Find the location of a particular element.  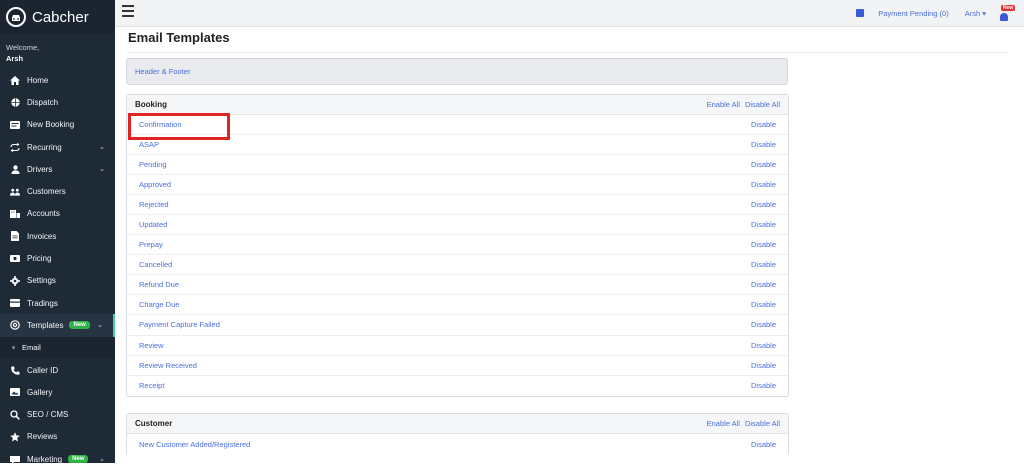

booking-disable-all-link: Disable All is located at coordinates (762, 104).